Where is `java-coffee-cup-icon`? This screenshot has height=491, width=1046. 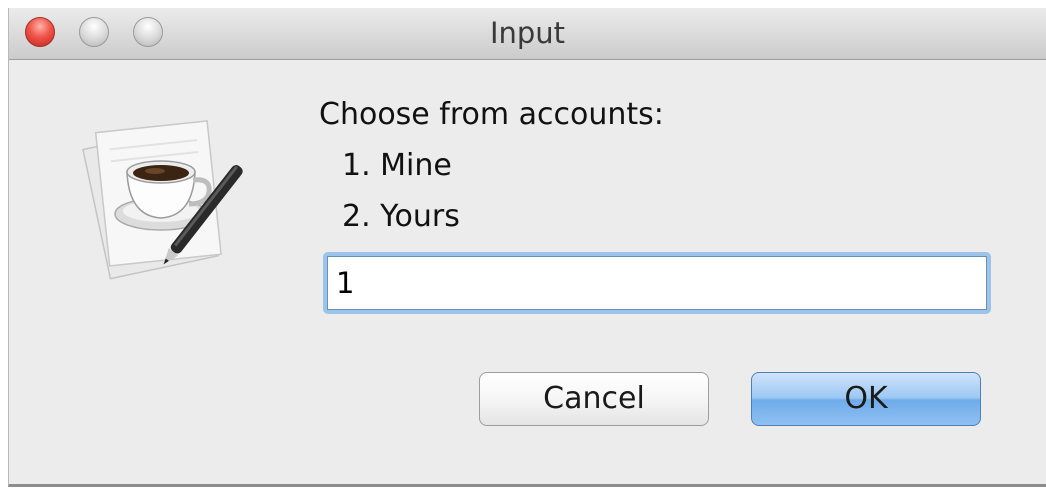 java-coffee-cup-icon is located at coordinates (163, 194).